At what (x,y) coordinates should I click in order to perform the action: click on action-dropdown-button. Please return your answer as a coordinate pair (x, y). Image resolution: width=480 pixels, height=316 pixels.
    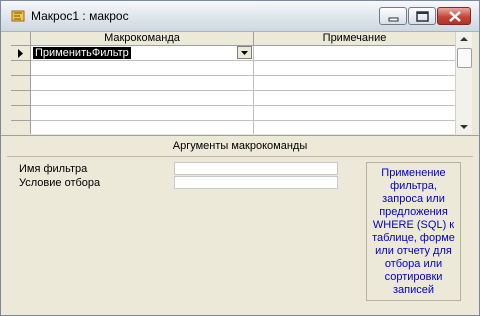
    Looking at the image, I should click on (244, 52).